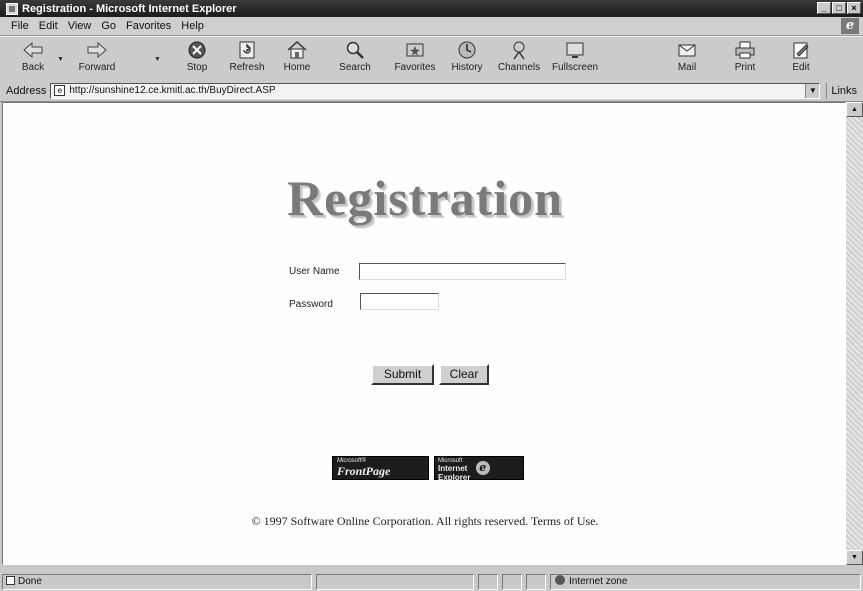 The image size is (863, 591). I want to click on fullscreen-button: Fullscreen, so click(575, 58).